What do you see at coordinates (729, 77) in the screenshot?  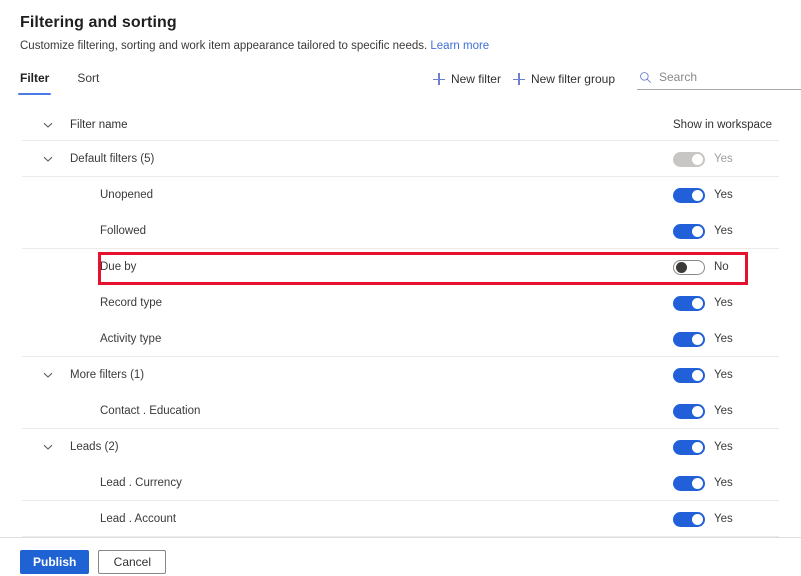 I see `search-input` at bounding box center [729, 77].